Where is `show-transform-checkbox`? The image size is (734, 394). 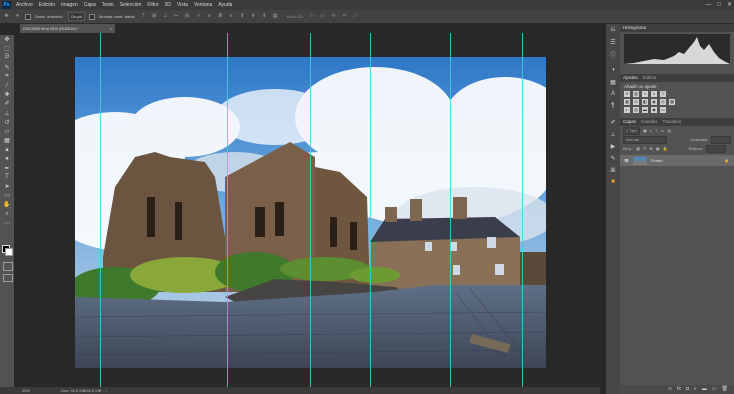 show-transform-checkbox is located at coordinates (92, 16).